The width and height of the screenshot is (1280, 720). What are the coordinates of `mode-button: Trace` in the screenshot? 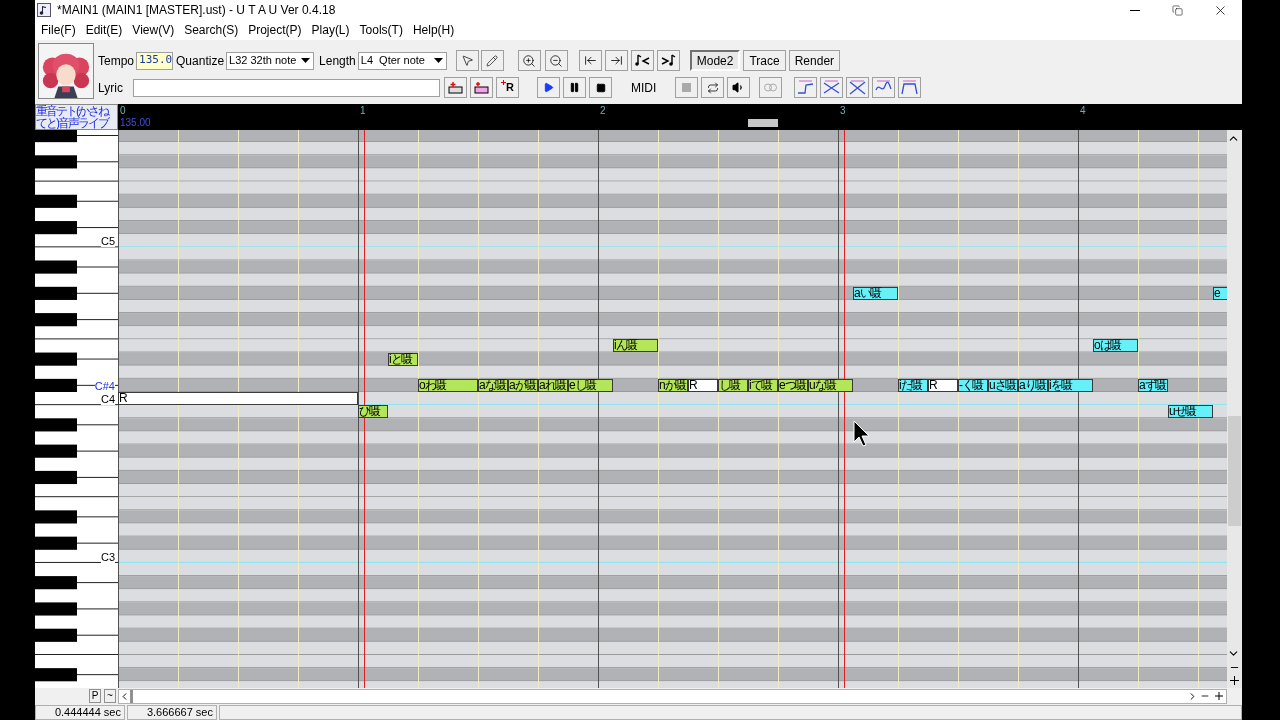 It's located at (764, 60).